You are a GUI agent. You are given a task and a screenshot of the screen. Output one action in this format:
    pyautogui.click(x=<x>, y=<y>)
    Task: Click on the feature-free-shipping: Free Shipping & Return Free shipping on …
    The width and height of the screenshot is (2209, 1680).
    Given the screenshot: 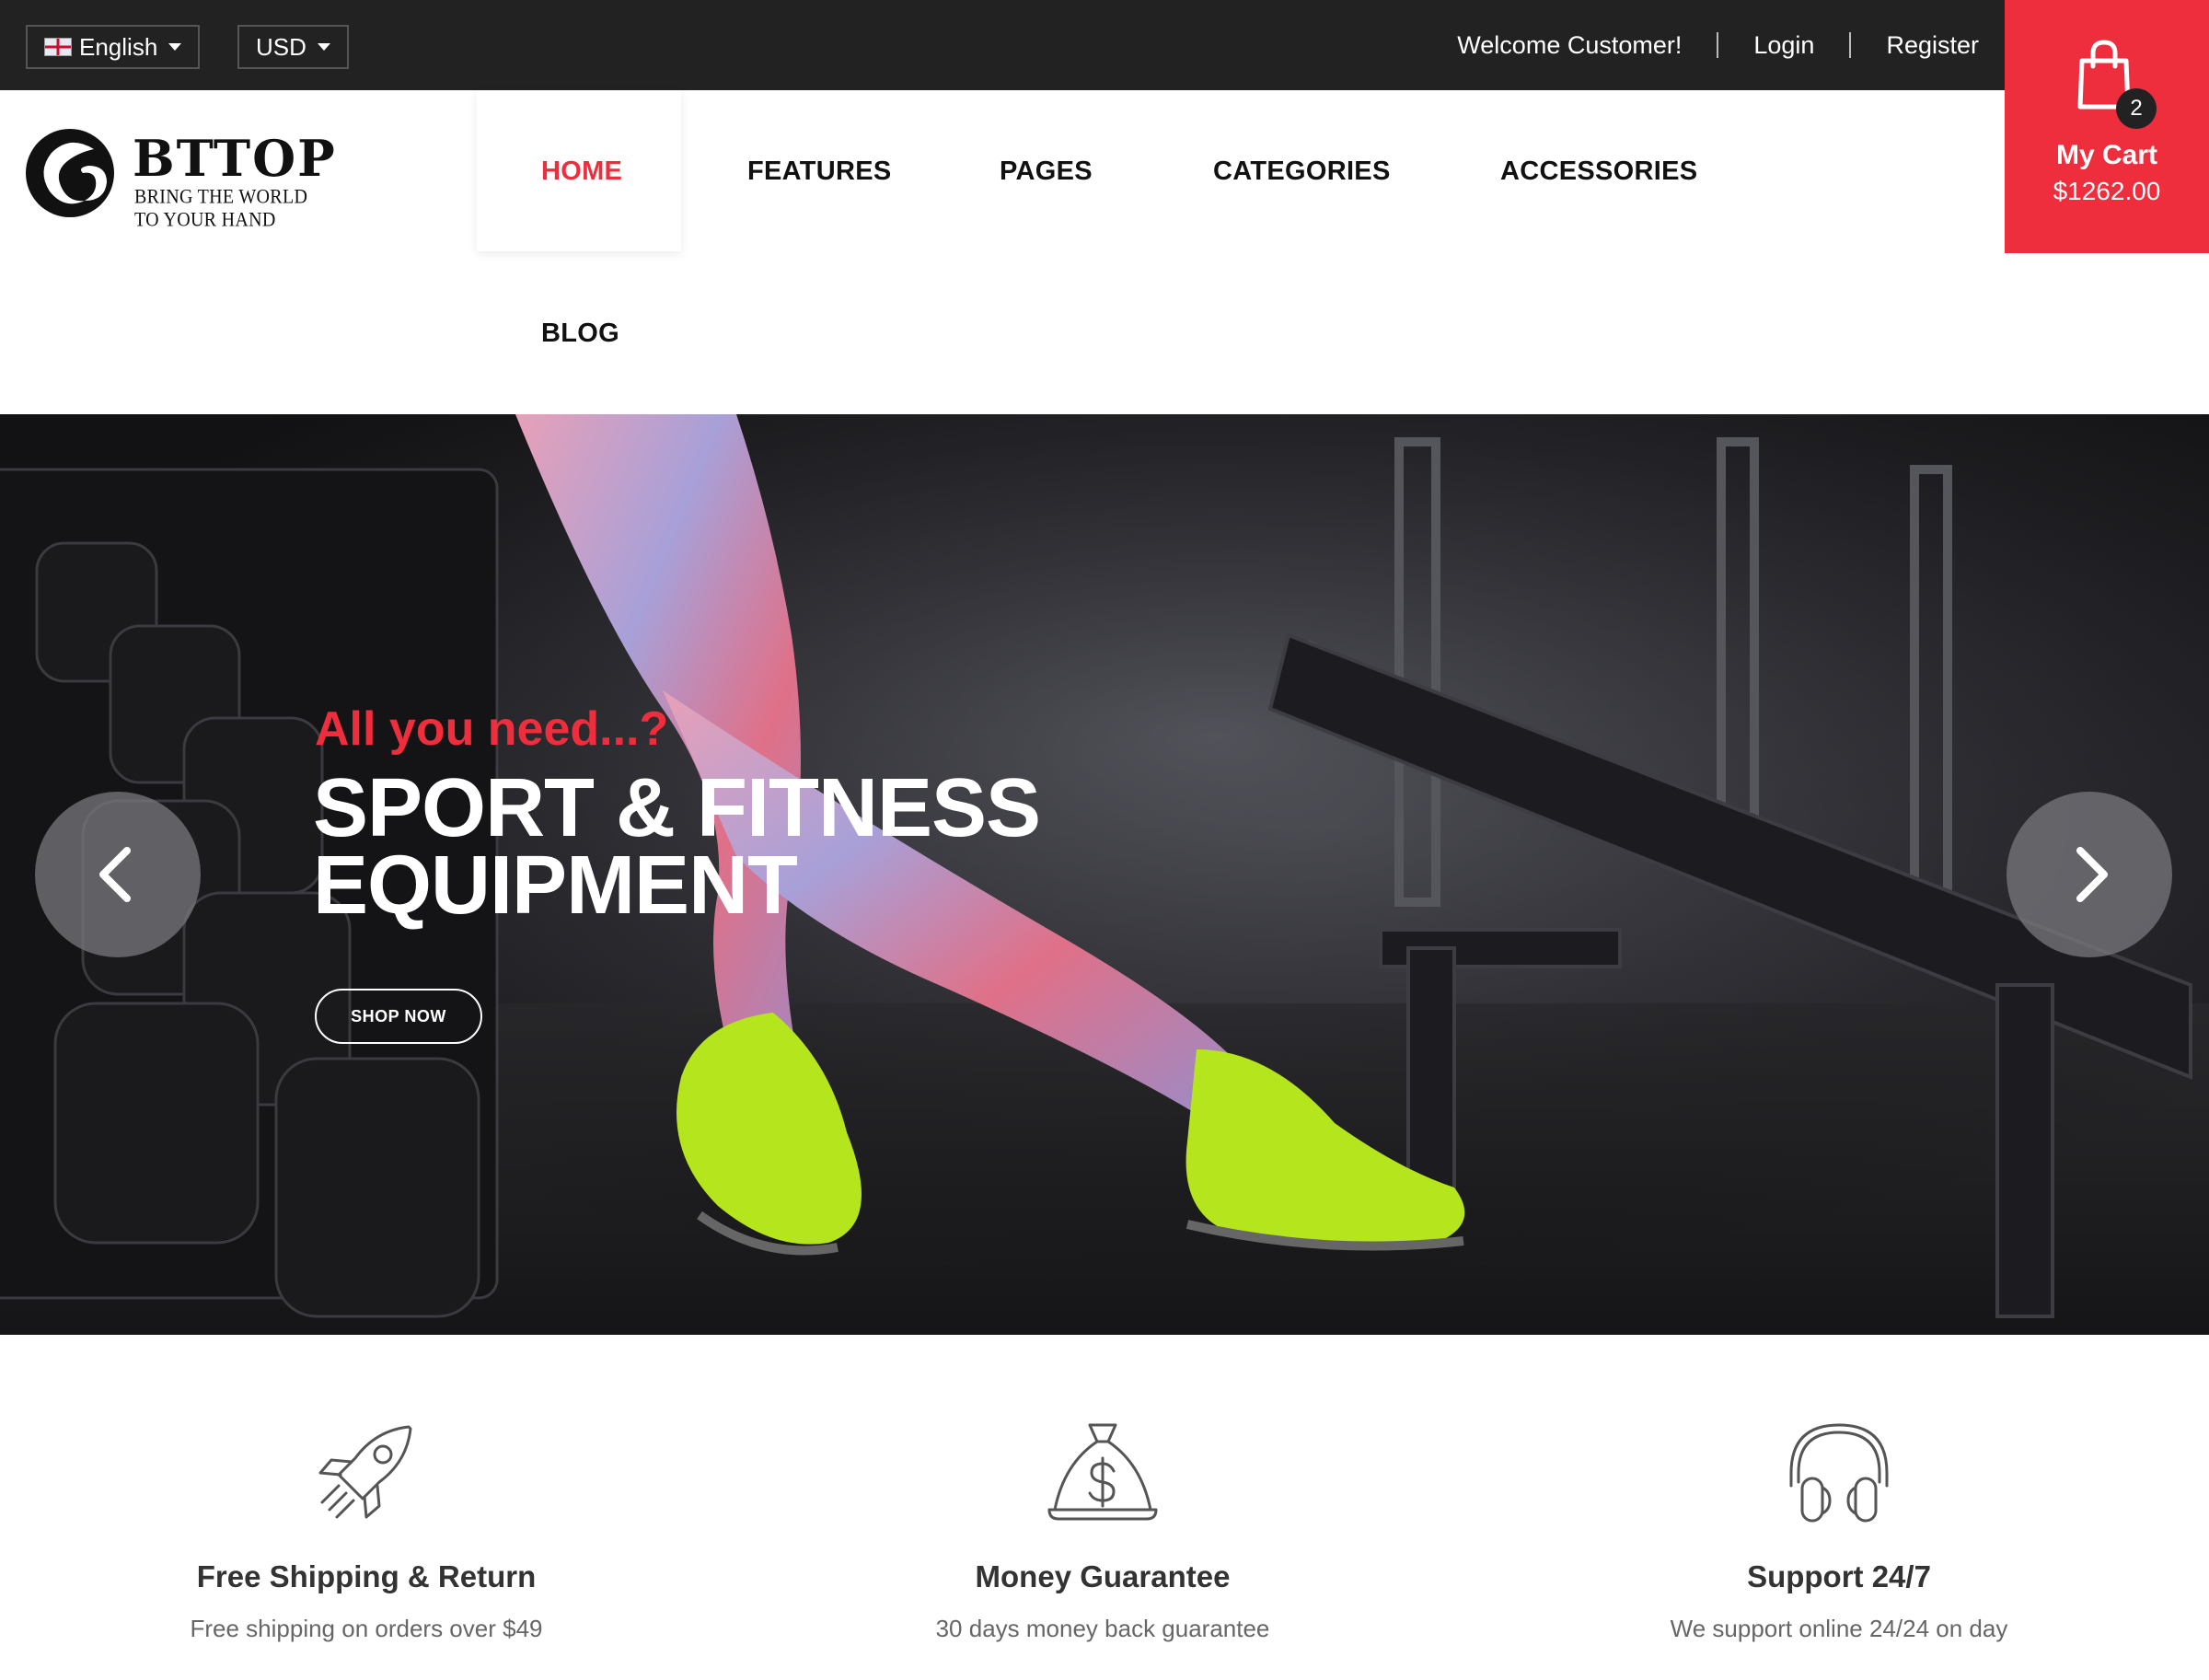 What is the action you would take?
    pyautogui.click(x=366, y=1530)
    